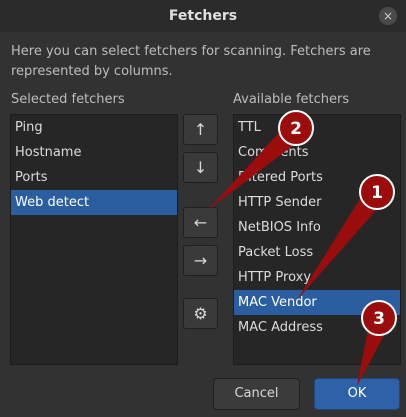 Image resolution: width=406 pixels, height=417 pixels. I want to click on gear-icon: ⚙, so click(200, 313).